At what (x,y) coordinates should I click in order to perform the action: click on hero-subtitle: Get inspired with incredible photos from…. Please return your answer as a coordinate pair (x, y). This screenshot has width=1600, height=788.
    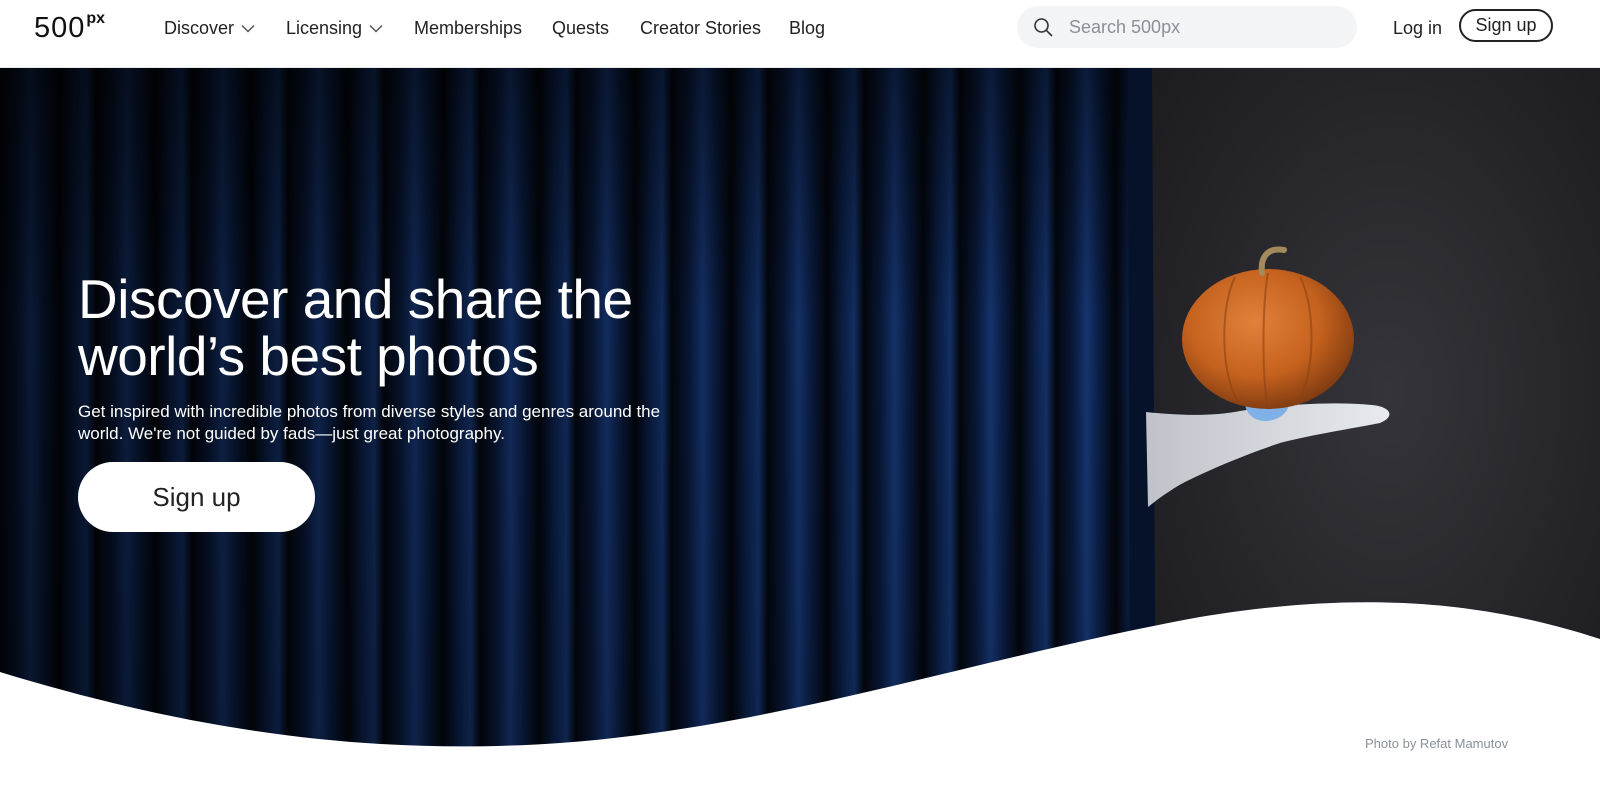
    Looking at the image, I should click on (369, 422).